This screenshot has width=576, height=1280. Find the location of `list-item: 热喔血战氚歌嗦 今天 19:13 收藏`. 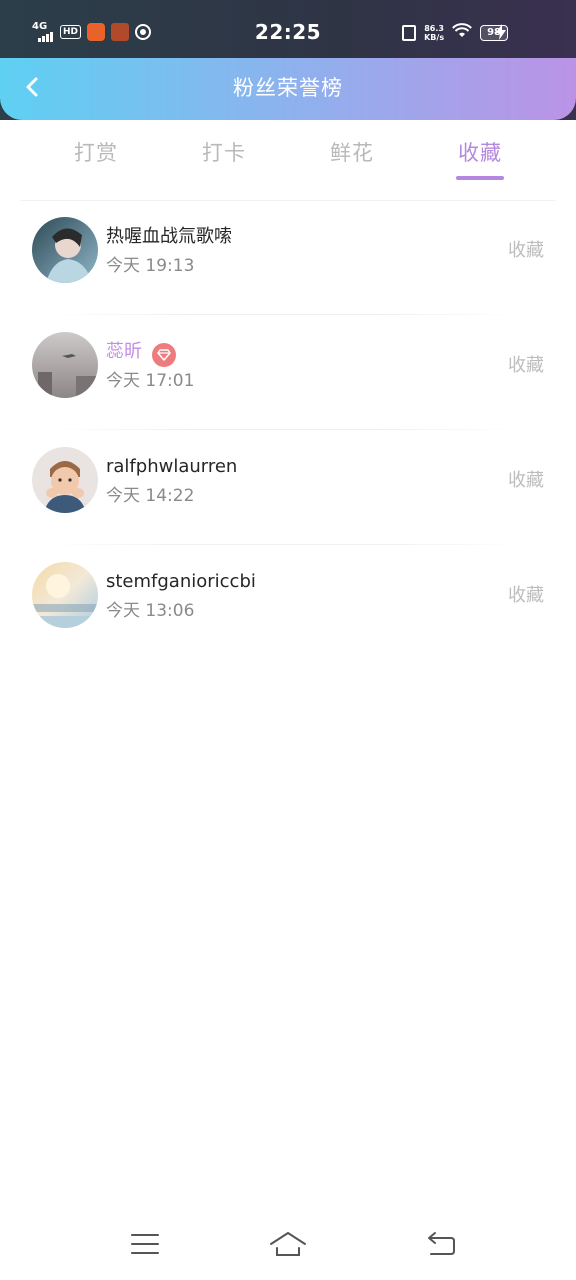

list-item: 热喔血战氚歌嗦 今天 19:13 收藏 is located at coordinates (288, 257).